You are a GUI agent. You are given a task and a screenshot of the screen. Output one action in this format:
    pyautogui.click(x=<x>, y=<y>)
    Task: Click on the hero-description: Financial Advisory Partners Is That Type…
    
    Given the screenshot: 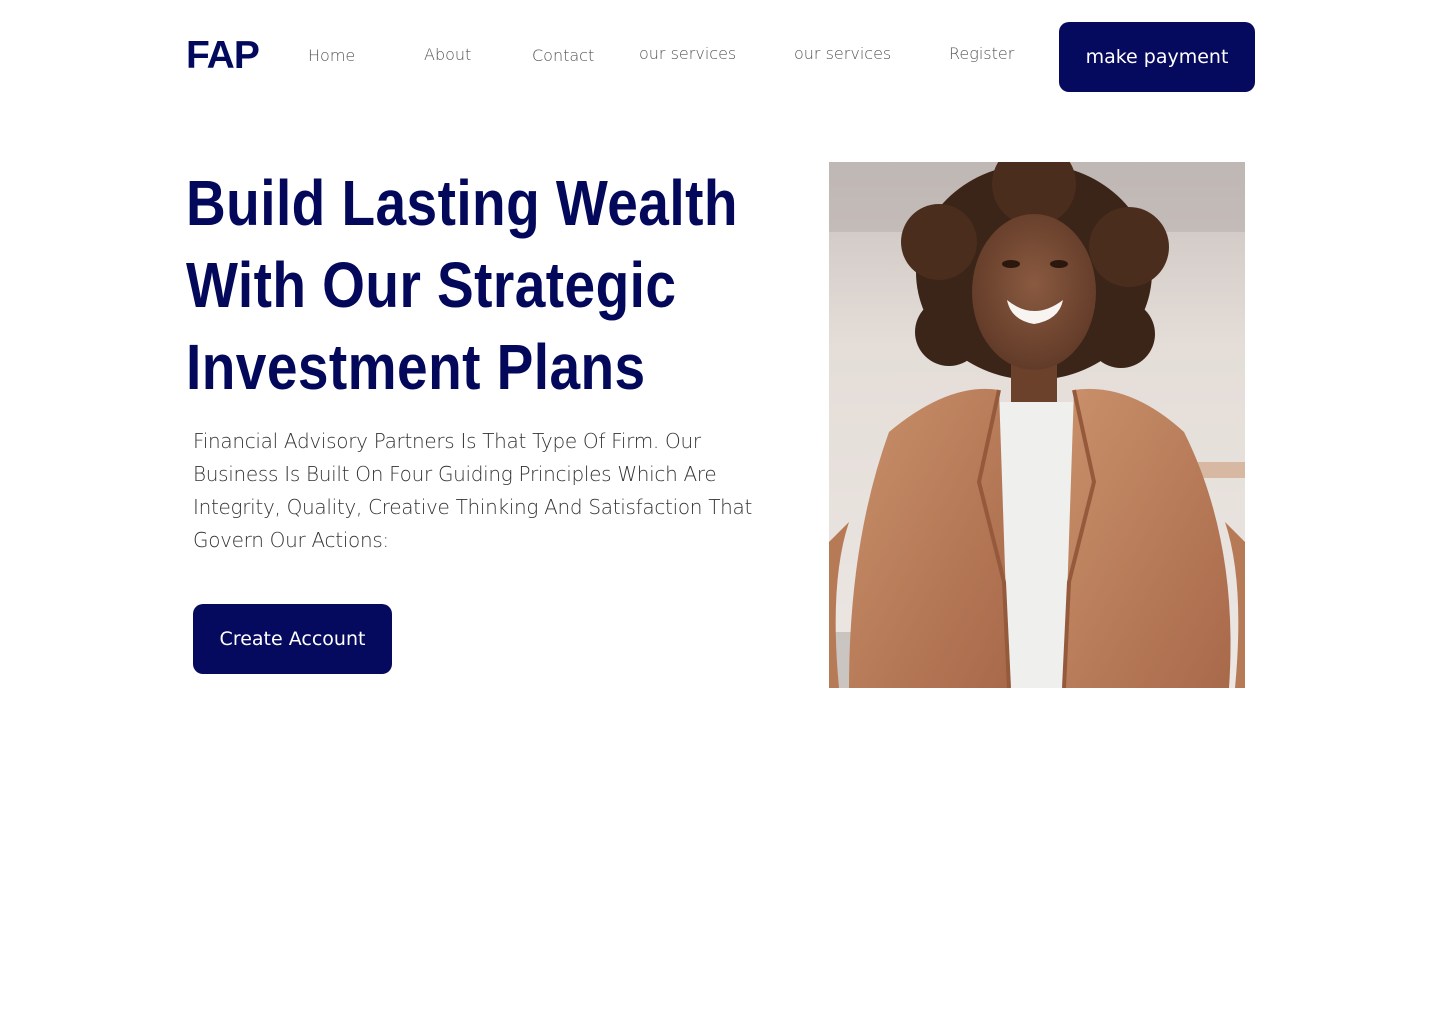 What is the action you would take?
    pyautogui.click(x=473, y=490)
    